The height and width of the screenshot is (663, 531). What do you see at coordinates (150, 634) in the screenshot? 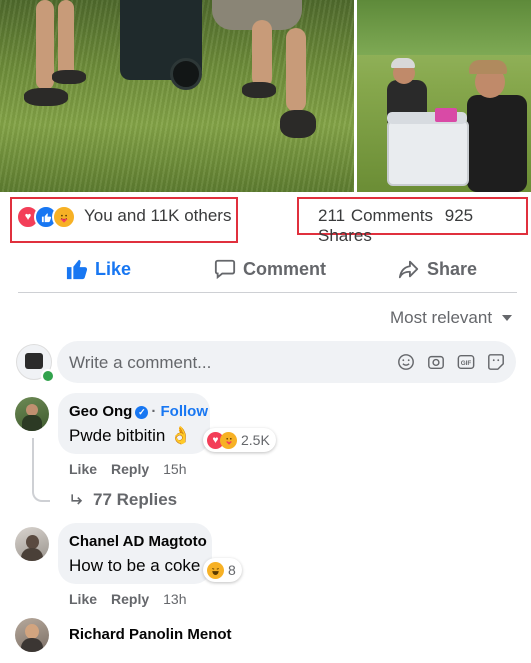
I see `comment-author: Richard Panolin Menot` at bounding box center [150, 634].